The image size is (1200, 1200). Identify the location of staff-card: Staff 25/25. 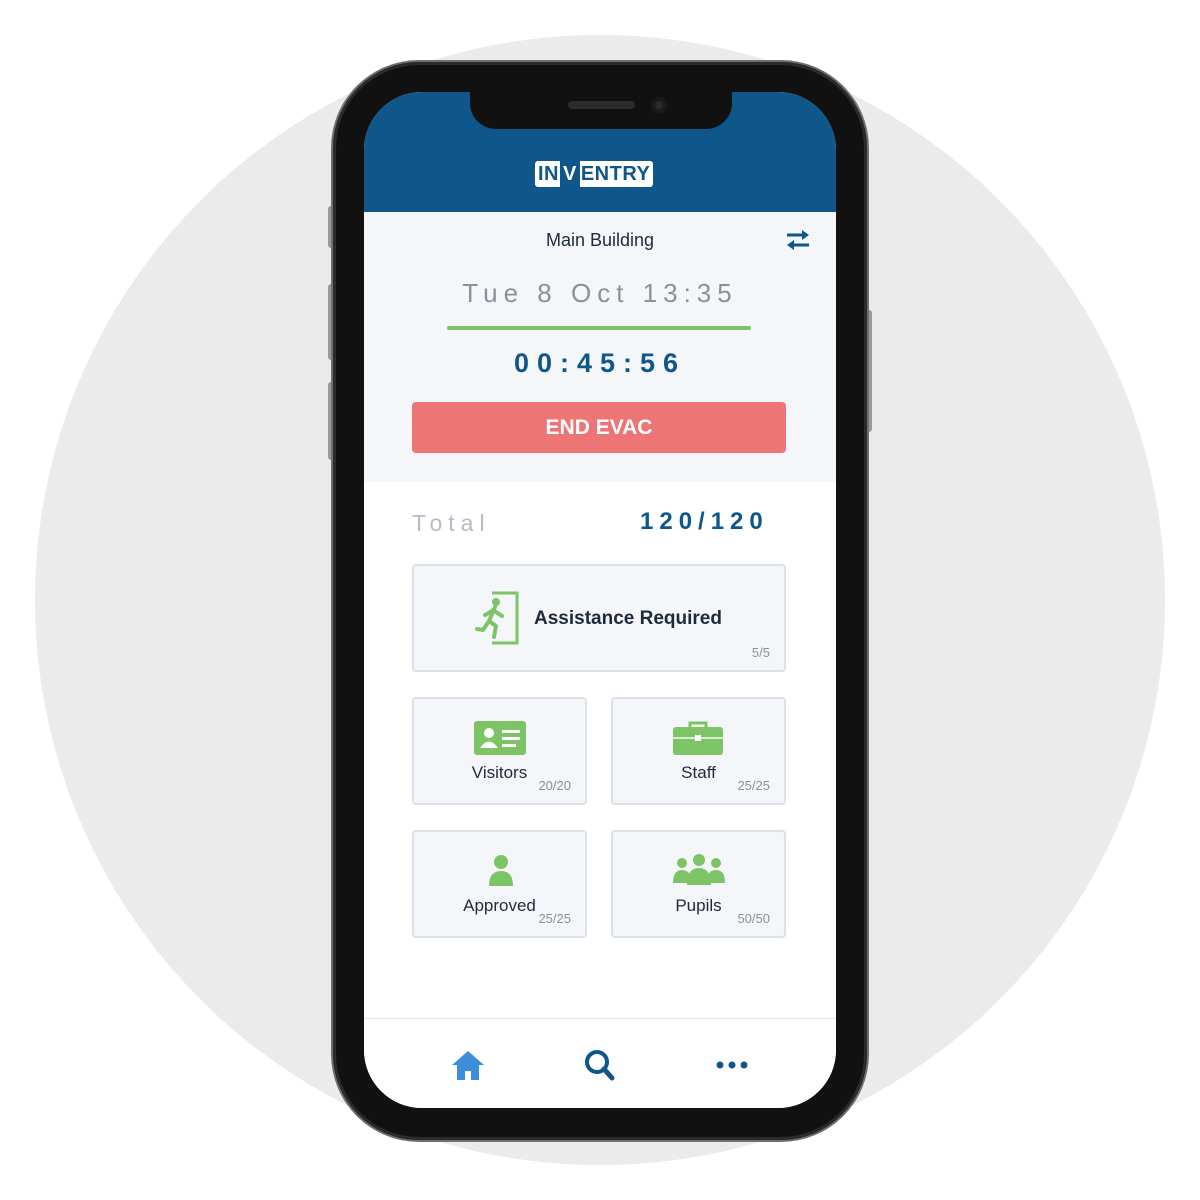
(698, 751).